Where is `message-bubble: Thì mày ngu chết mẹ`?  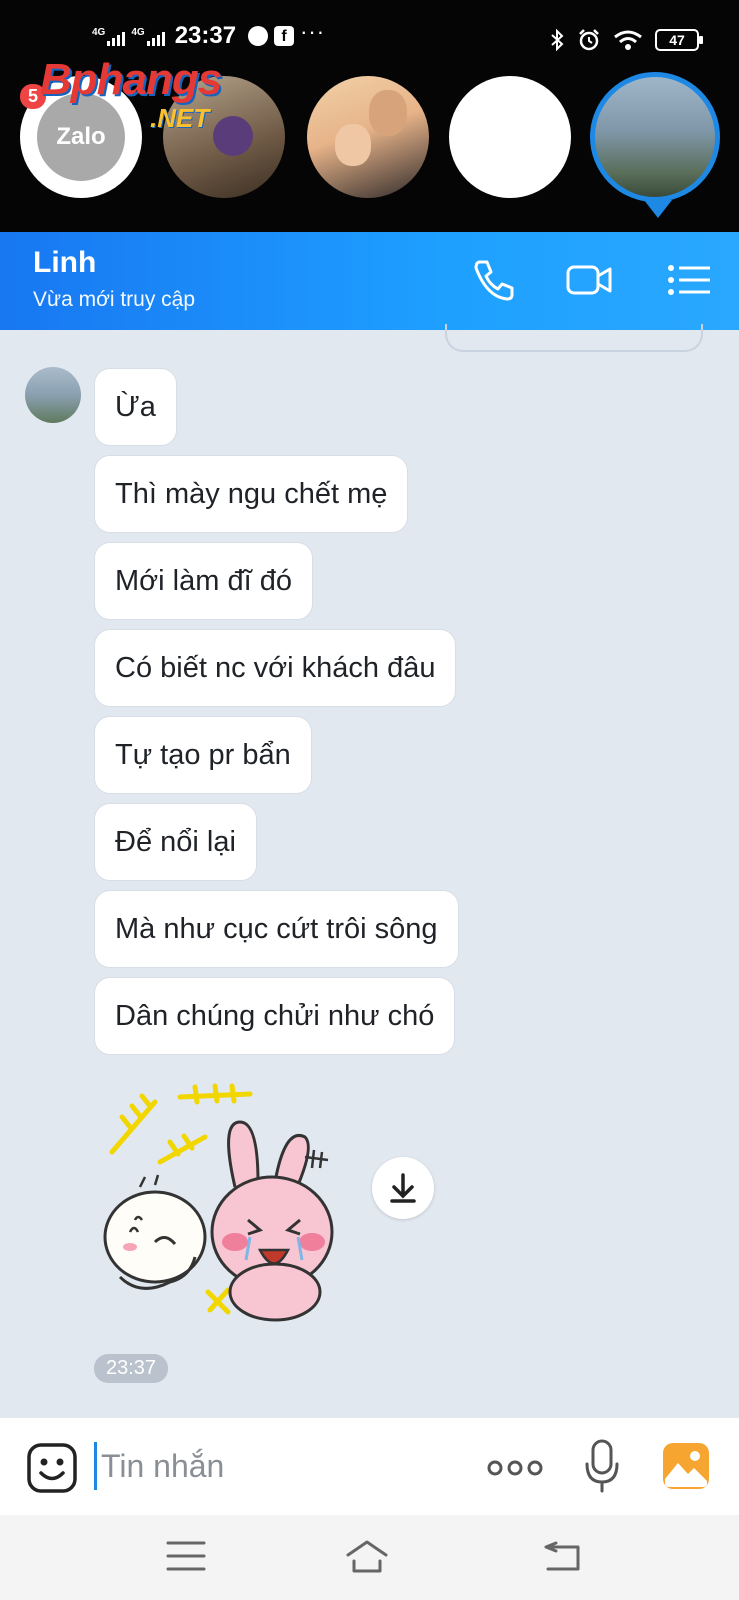 message-bubble: Thì mày ngu chết mẹ is located at coordinates (251, 494).